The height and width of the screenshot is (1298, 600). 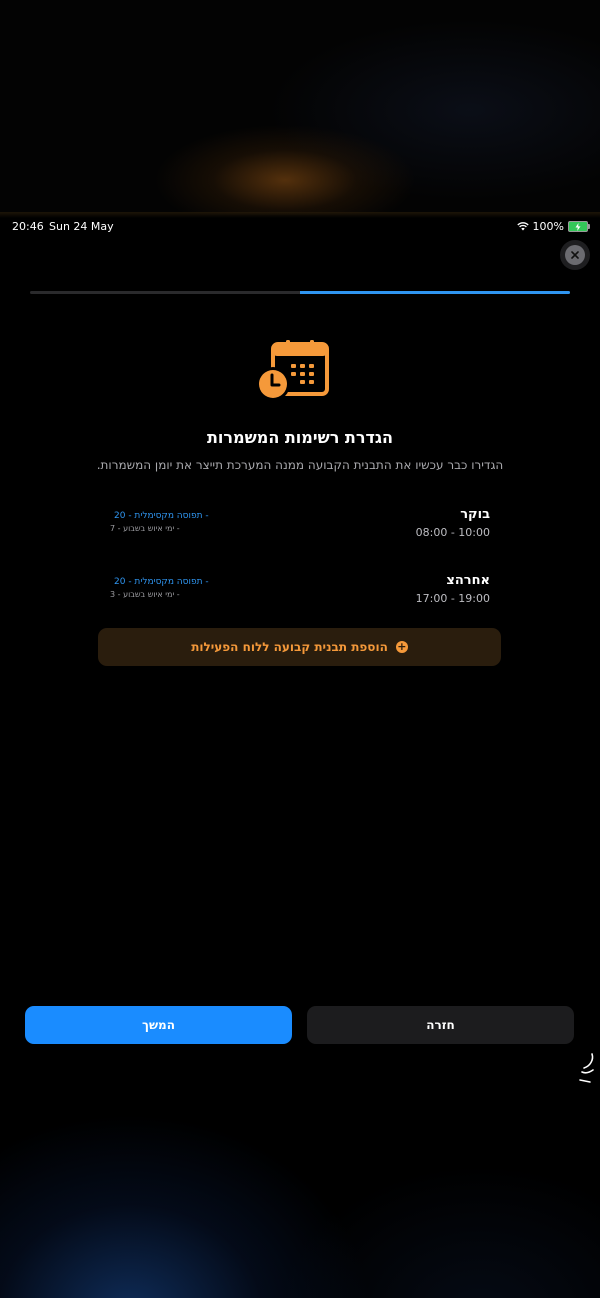 I want to click on status-date: Sun 24 May, so click(x=81, y=226).